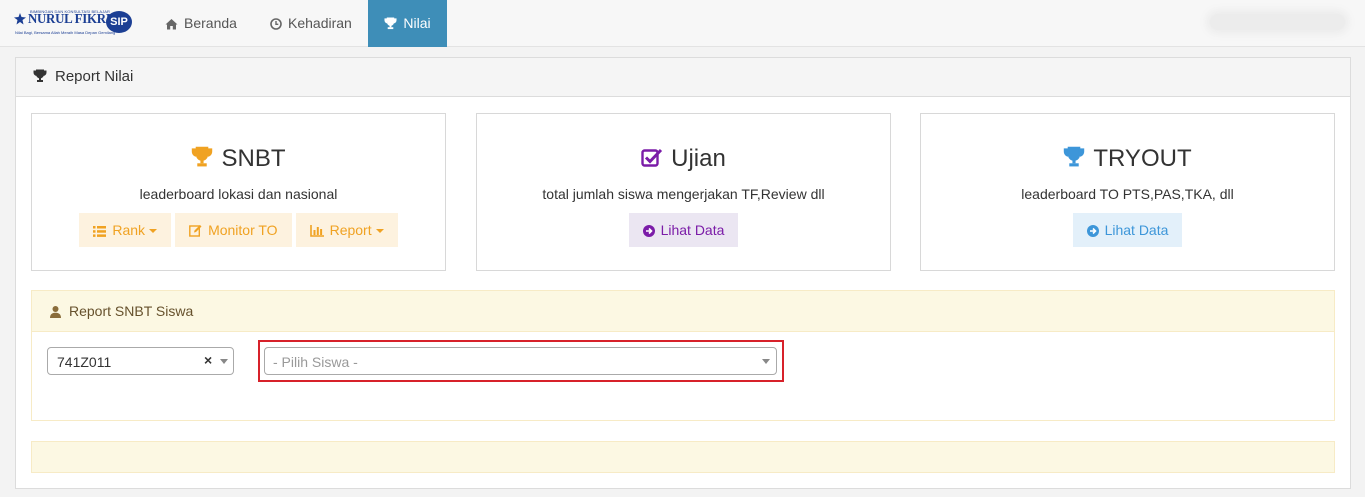 The height and width of the screenshot is (497, 1365). I want to click on nav-item-nilai: Nilai, so click(407, 23).